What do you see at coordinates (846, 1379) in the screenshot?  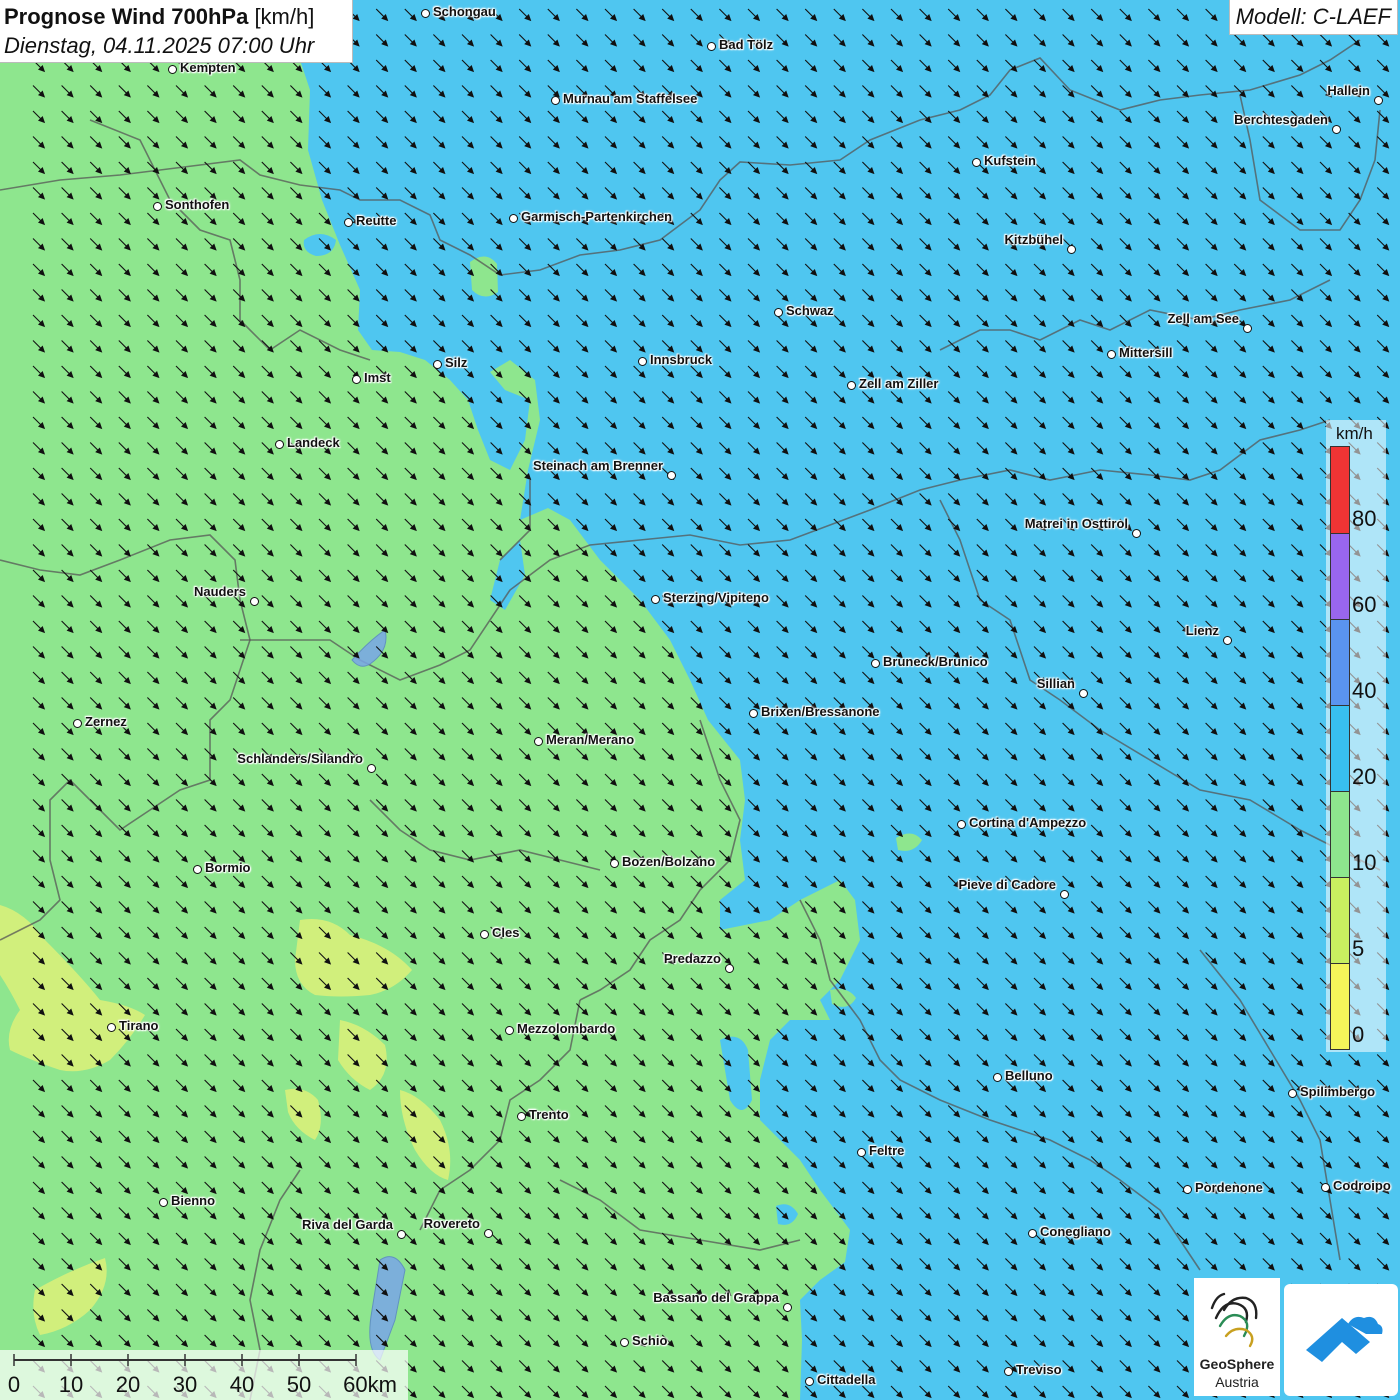 I see `city-label: Cittadella` at bounding box center [846, 1379].